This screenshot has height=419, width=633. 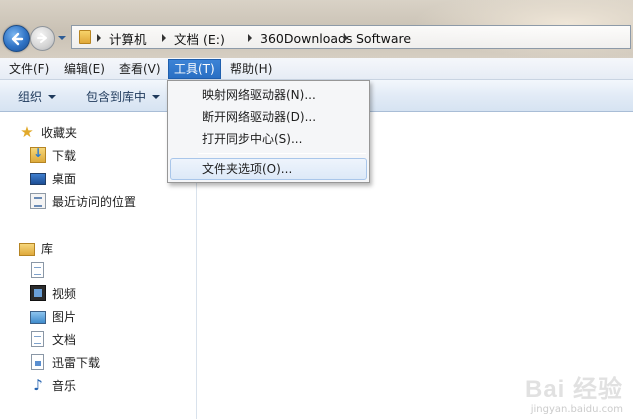 I want to click on breadcrumb-360downloads: 360Downloads, so click(x=300, y=38).